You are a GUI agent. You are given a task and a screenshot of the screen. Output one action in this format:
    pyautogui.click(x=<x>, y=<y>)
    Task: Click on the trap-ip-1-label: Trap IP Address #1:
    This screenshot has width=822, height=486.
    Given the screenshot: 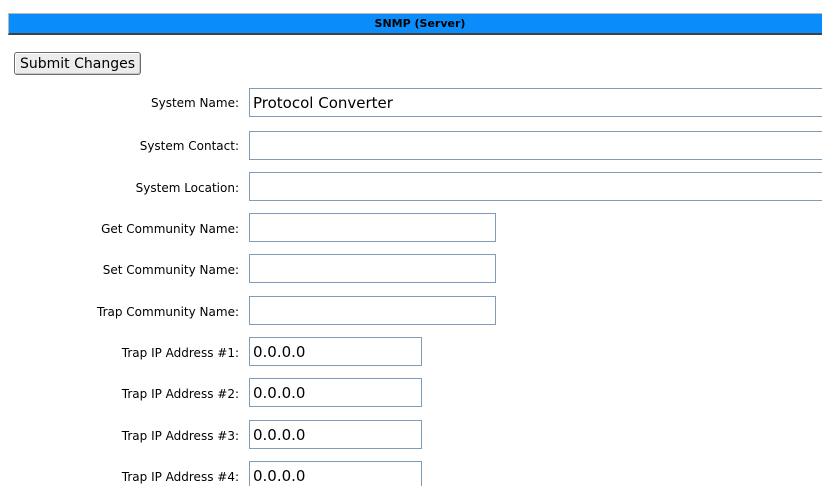 What is the action you would take?
    pyautogui.click(x=180, y=353)
    